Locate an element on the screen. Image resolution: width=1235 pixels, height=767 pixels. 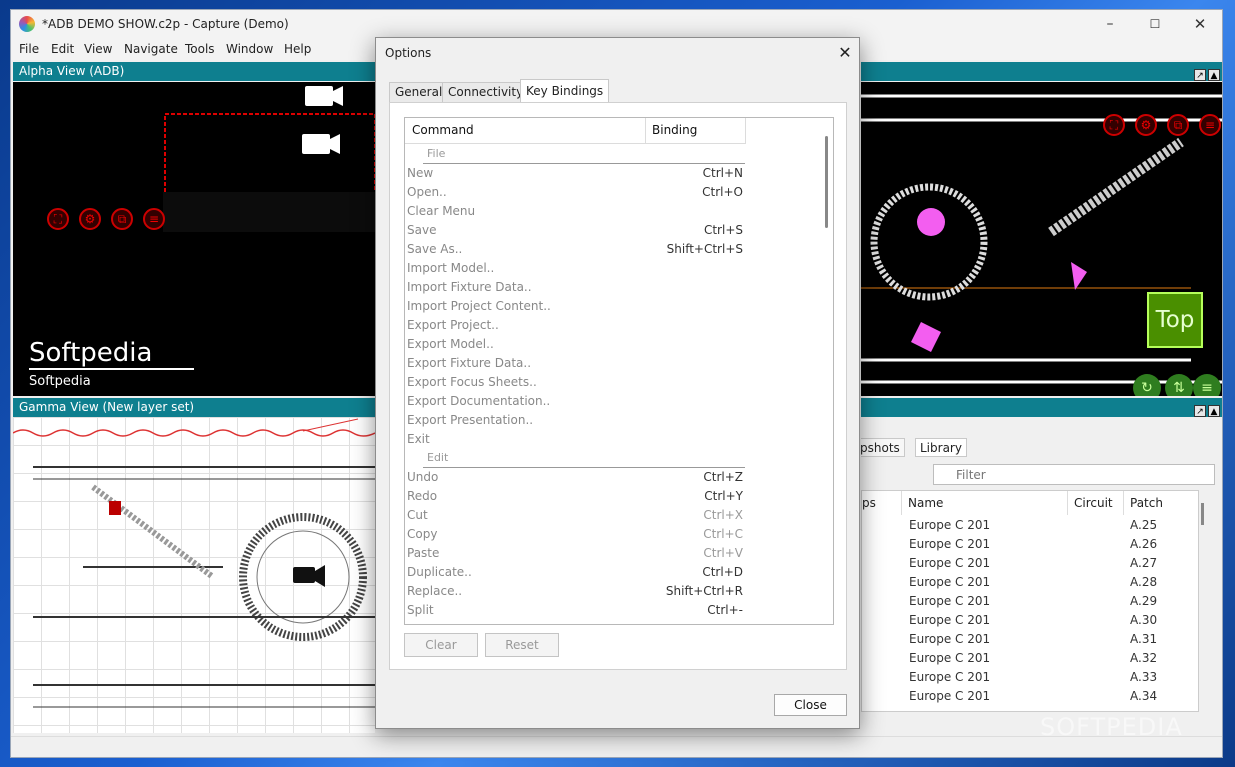
group-row: Edit is located at coordinates (575, 458).